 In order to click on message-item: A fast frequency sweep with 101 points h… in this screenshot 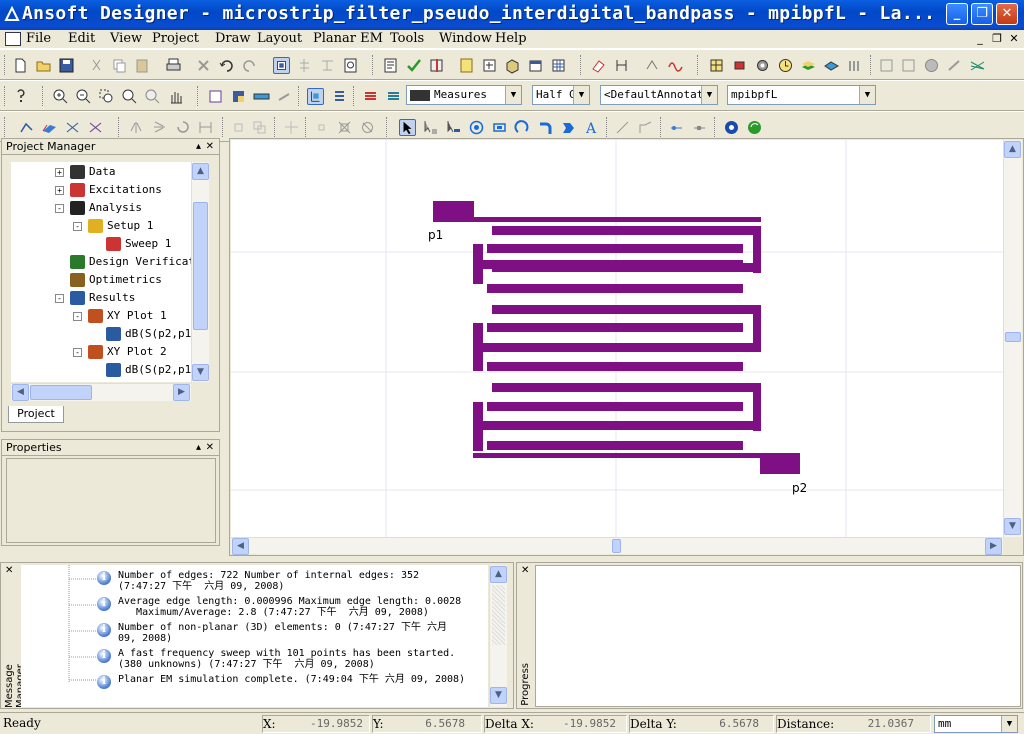, I will do `click(303, 659)`.